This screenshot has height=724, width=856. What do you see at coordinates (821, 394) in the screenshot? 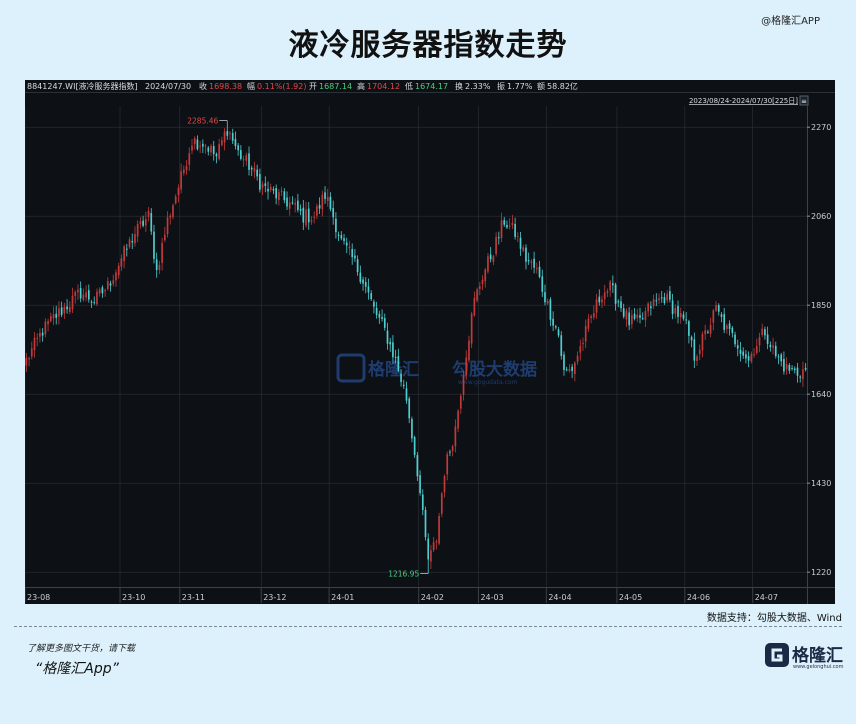
I see `y-tick-label: 1640` at bounding box center [821, 394].